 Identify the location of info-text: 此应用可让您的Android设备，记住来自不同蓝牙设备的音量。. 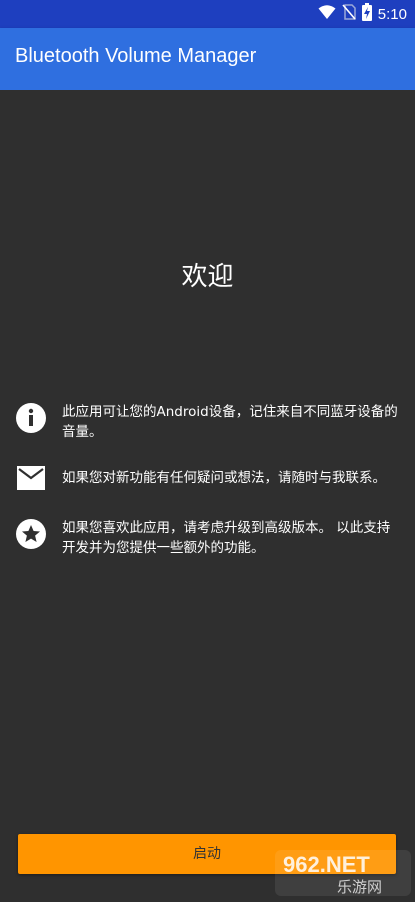
(230, 422).